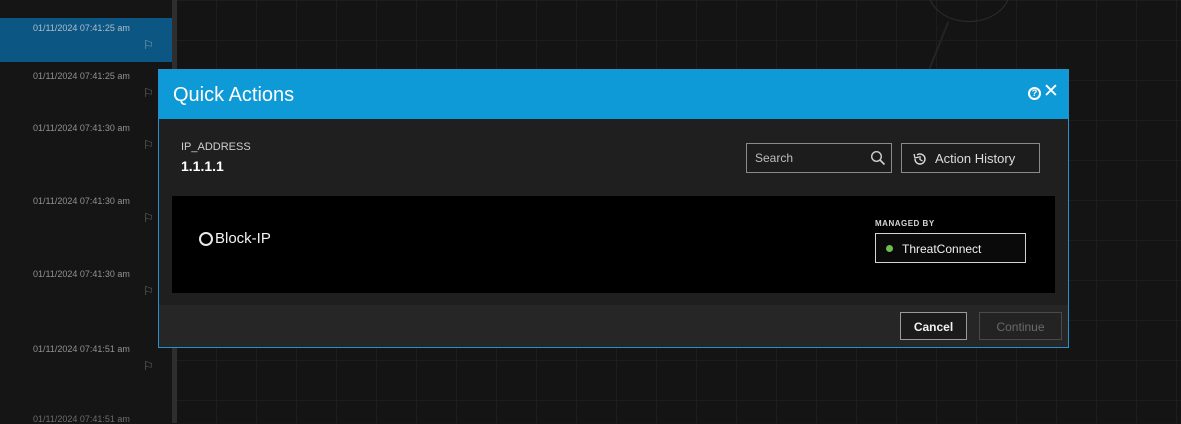 This screenshot has height=424, width=1181. I want to click on field-value: 1.1.1.1, so click(202, 166).